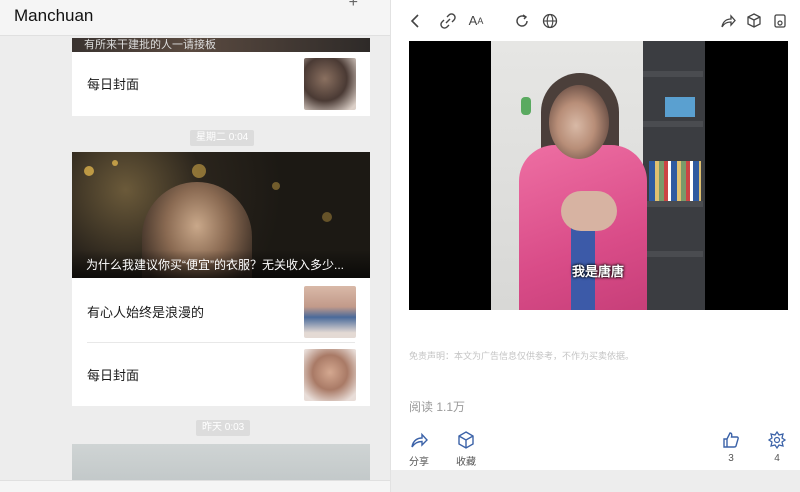 Image resolution: width=800 pixels, height=492 pixels. What do you see at coordinates (777, 440) in the screenshot?
I see `wow-icon` at bounding box center [777, 440].